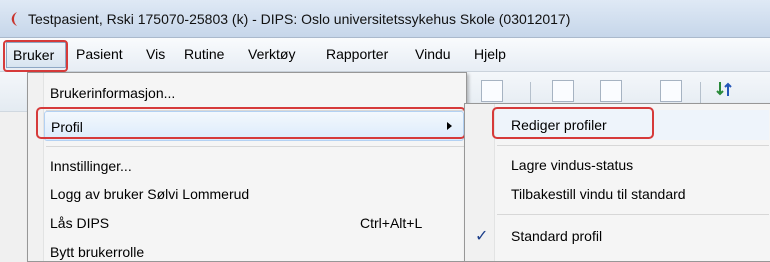 The image size is (770, 262). What do you see at coordinates (271, 54) in the screenshot?
I see `menu-verktoy: Verktøy` at bounding box center [271, 54].